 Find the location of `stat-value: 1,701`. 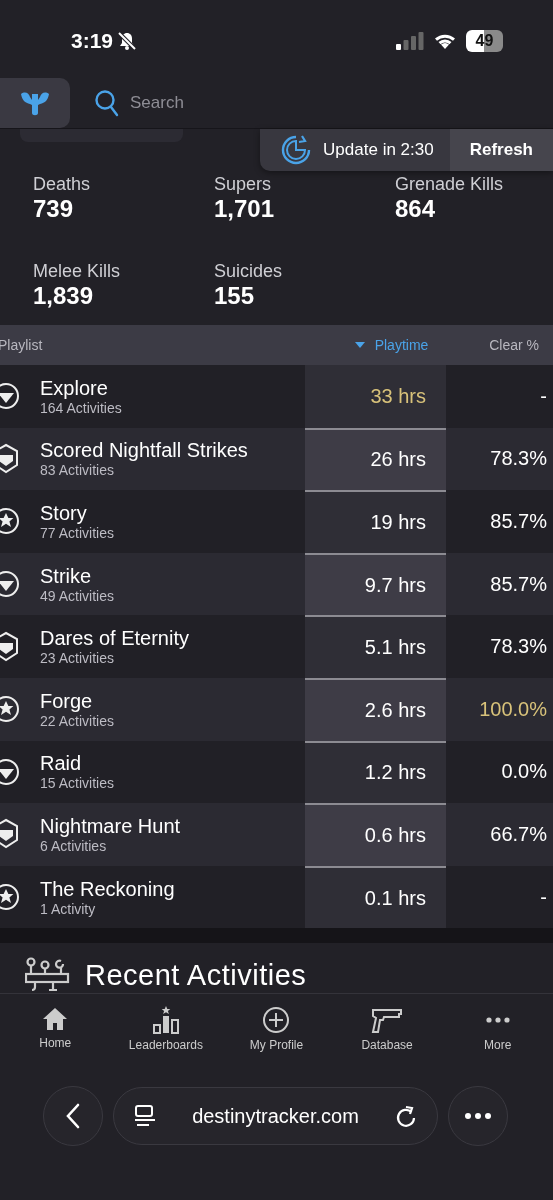

stat-value: 1,701 is located at coordinates (244, 209).